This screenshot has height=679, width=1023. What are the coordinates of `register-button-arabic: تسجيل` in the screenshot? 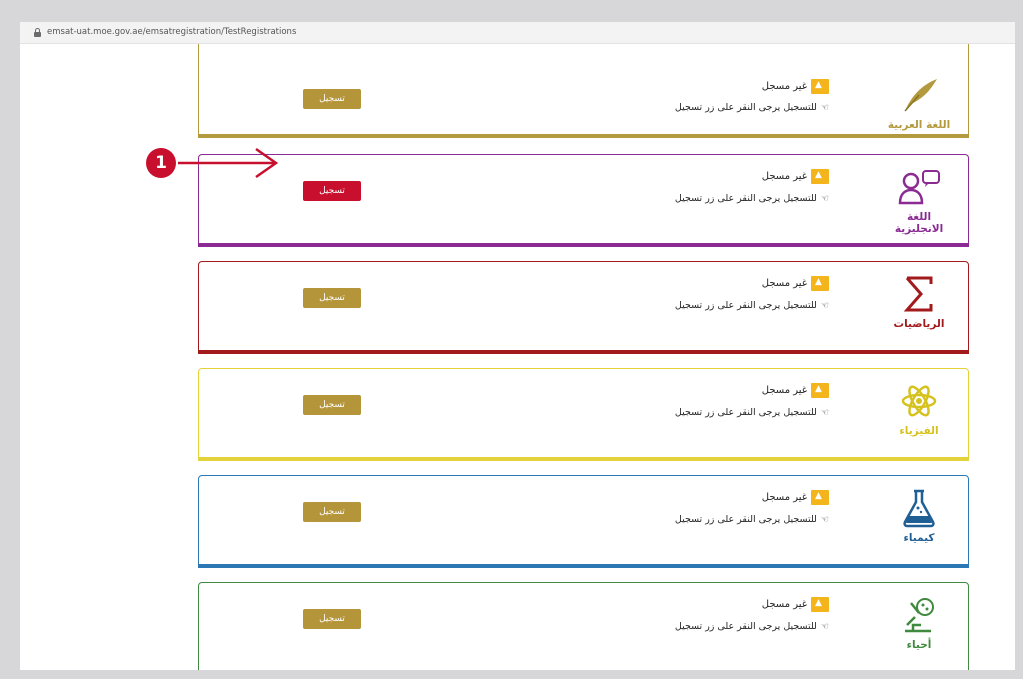 It's located at (332, 99).